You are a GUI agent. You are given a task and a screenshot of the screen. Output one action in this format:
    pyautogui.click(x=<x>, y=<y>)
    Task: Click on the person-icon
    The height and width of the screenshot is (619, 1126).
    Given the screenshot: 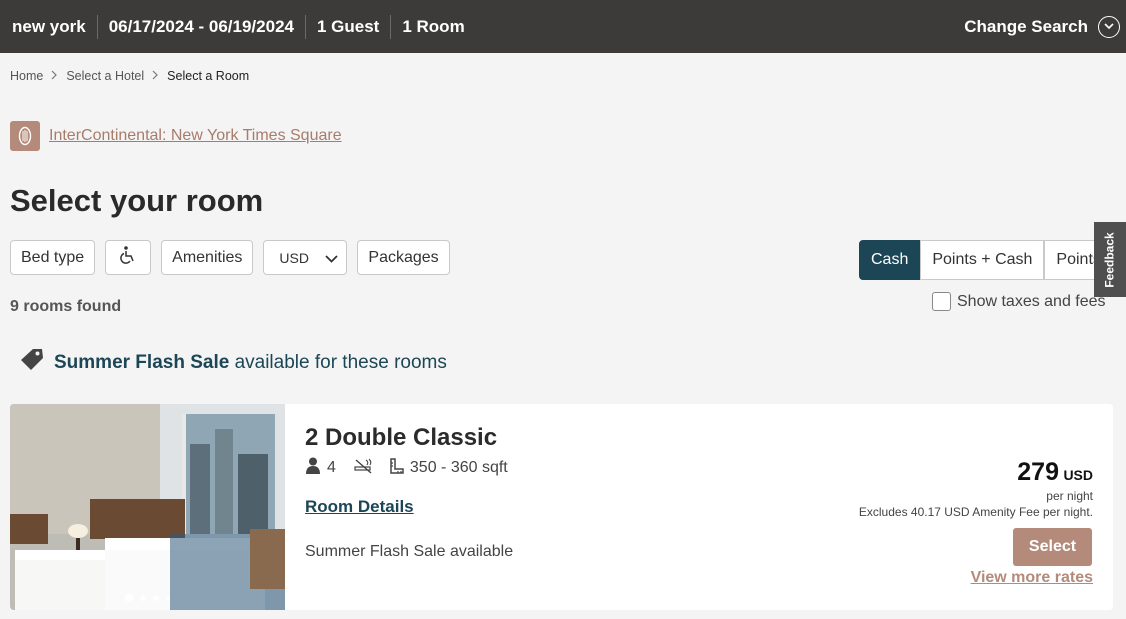 What is the action you would take?
    pyautogui.click(x=313, y=468)
    